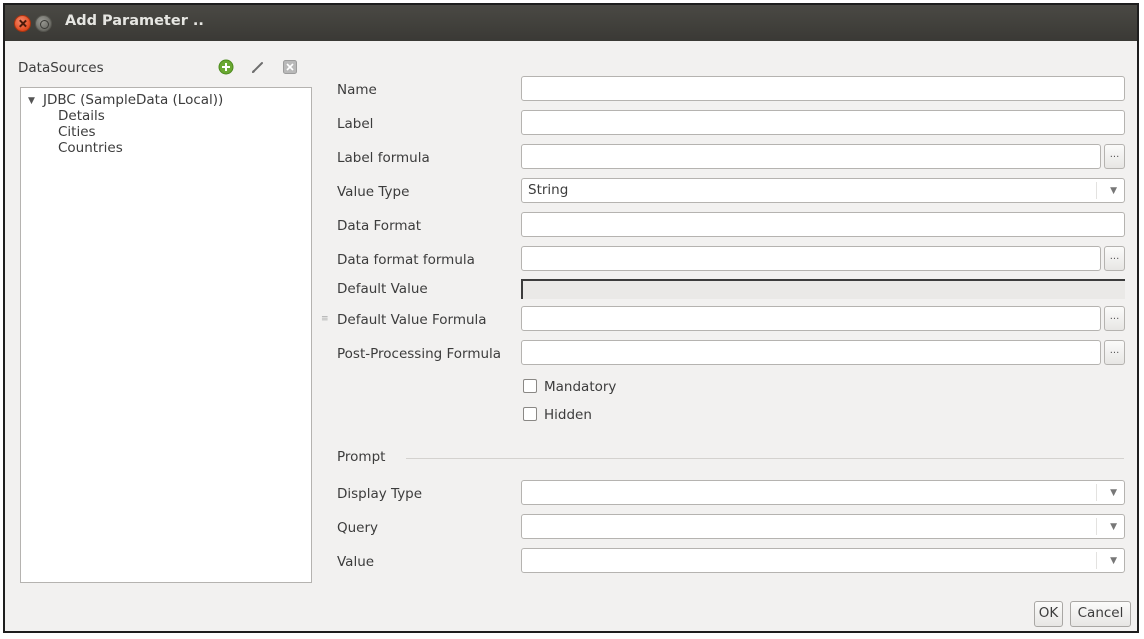  I want to click on hidden-label: Hidden, so click(568, 415).